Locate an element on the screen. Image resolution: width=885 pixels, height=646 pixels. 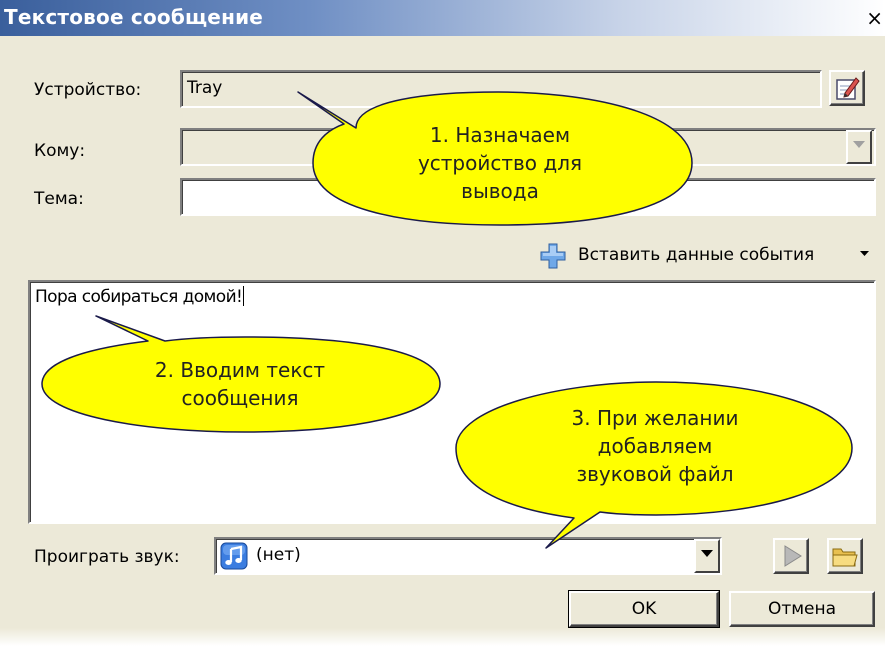
recipient-dropdown-button is located at coordinates (859, 147).